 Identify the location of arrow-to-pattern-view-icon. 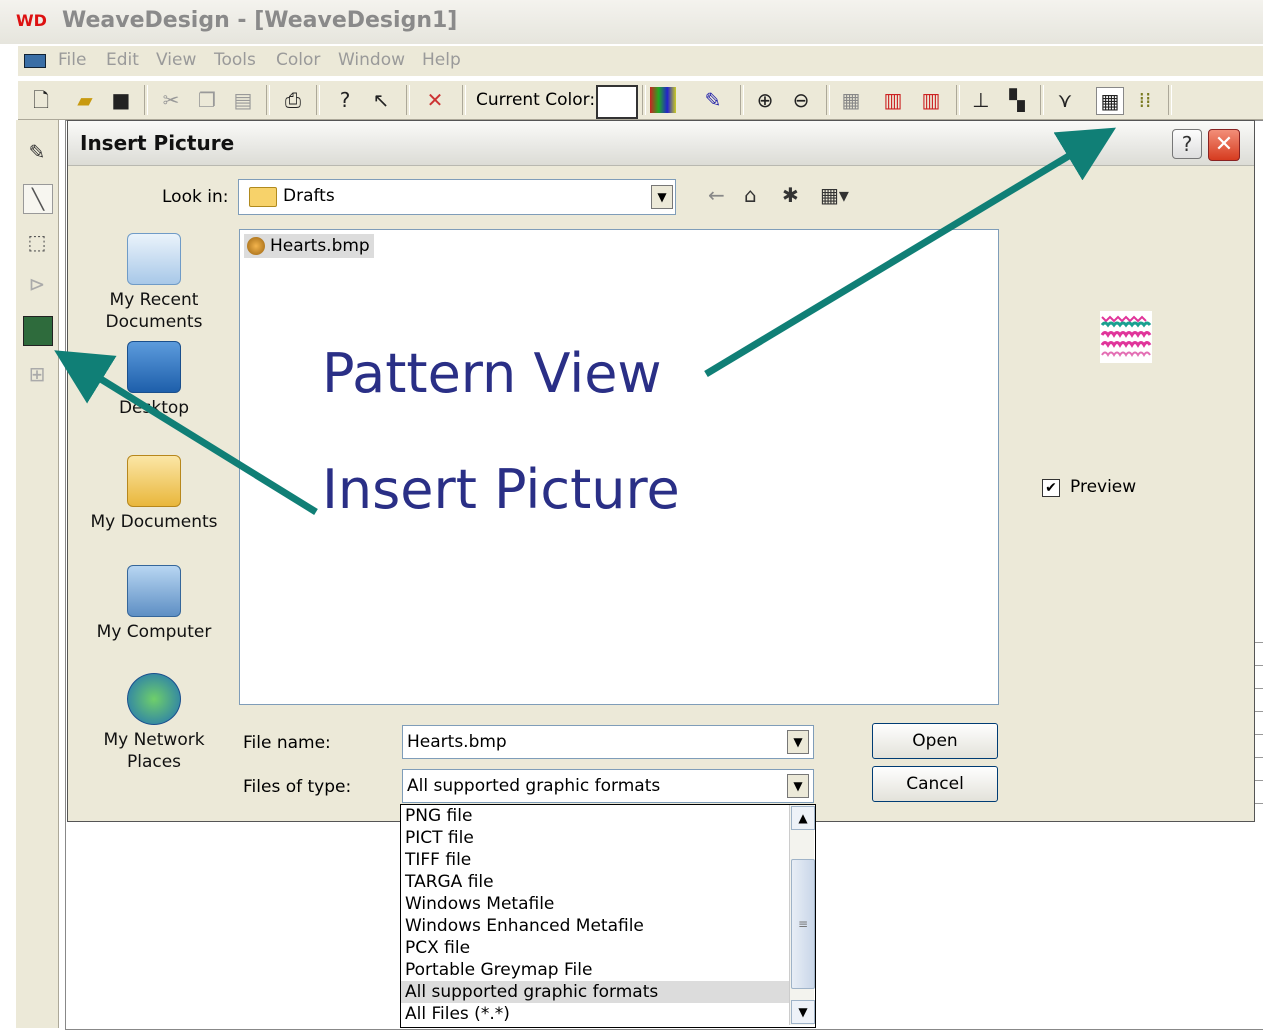
(910, 252).